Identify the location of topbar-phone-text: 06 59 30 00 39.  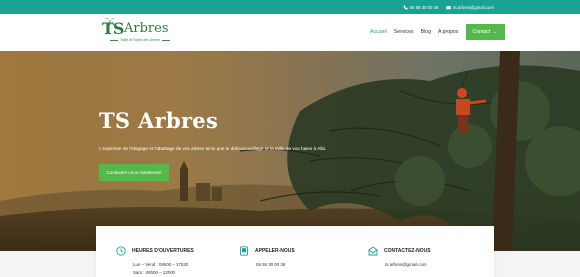
(424, 7).